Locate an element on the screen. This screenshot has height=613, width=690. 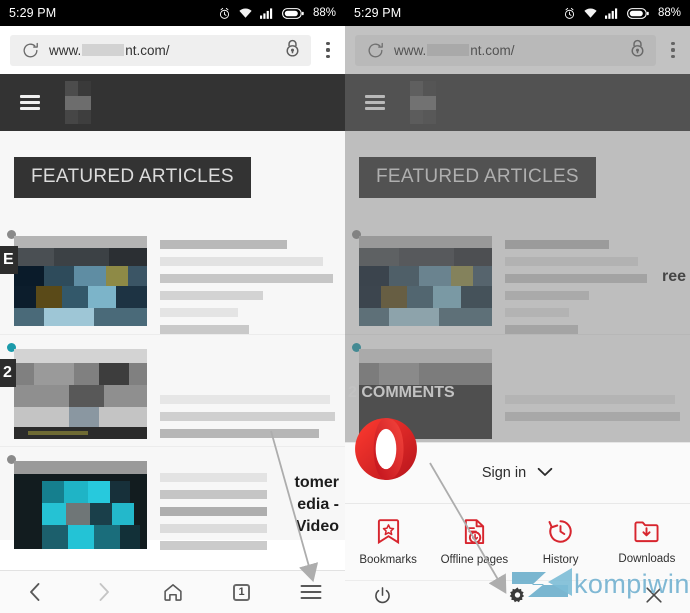
opera-logo is located at coordinates (386, 449).